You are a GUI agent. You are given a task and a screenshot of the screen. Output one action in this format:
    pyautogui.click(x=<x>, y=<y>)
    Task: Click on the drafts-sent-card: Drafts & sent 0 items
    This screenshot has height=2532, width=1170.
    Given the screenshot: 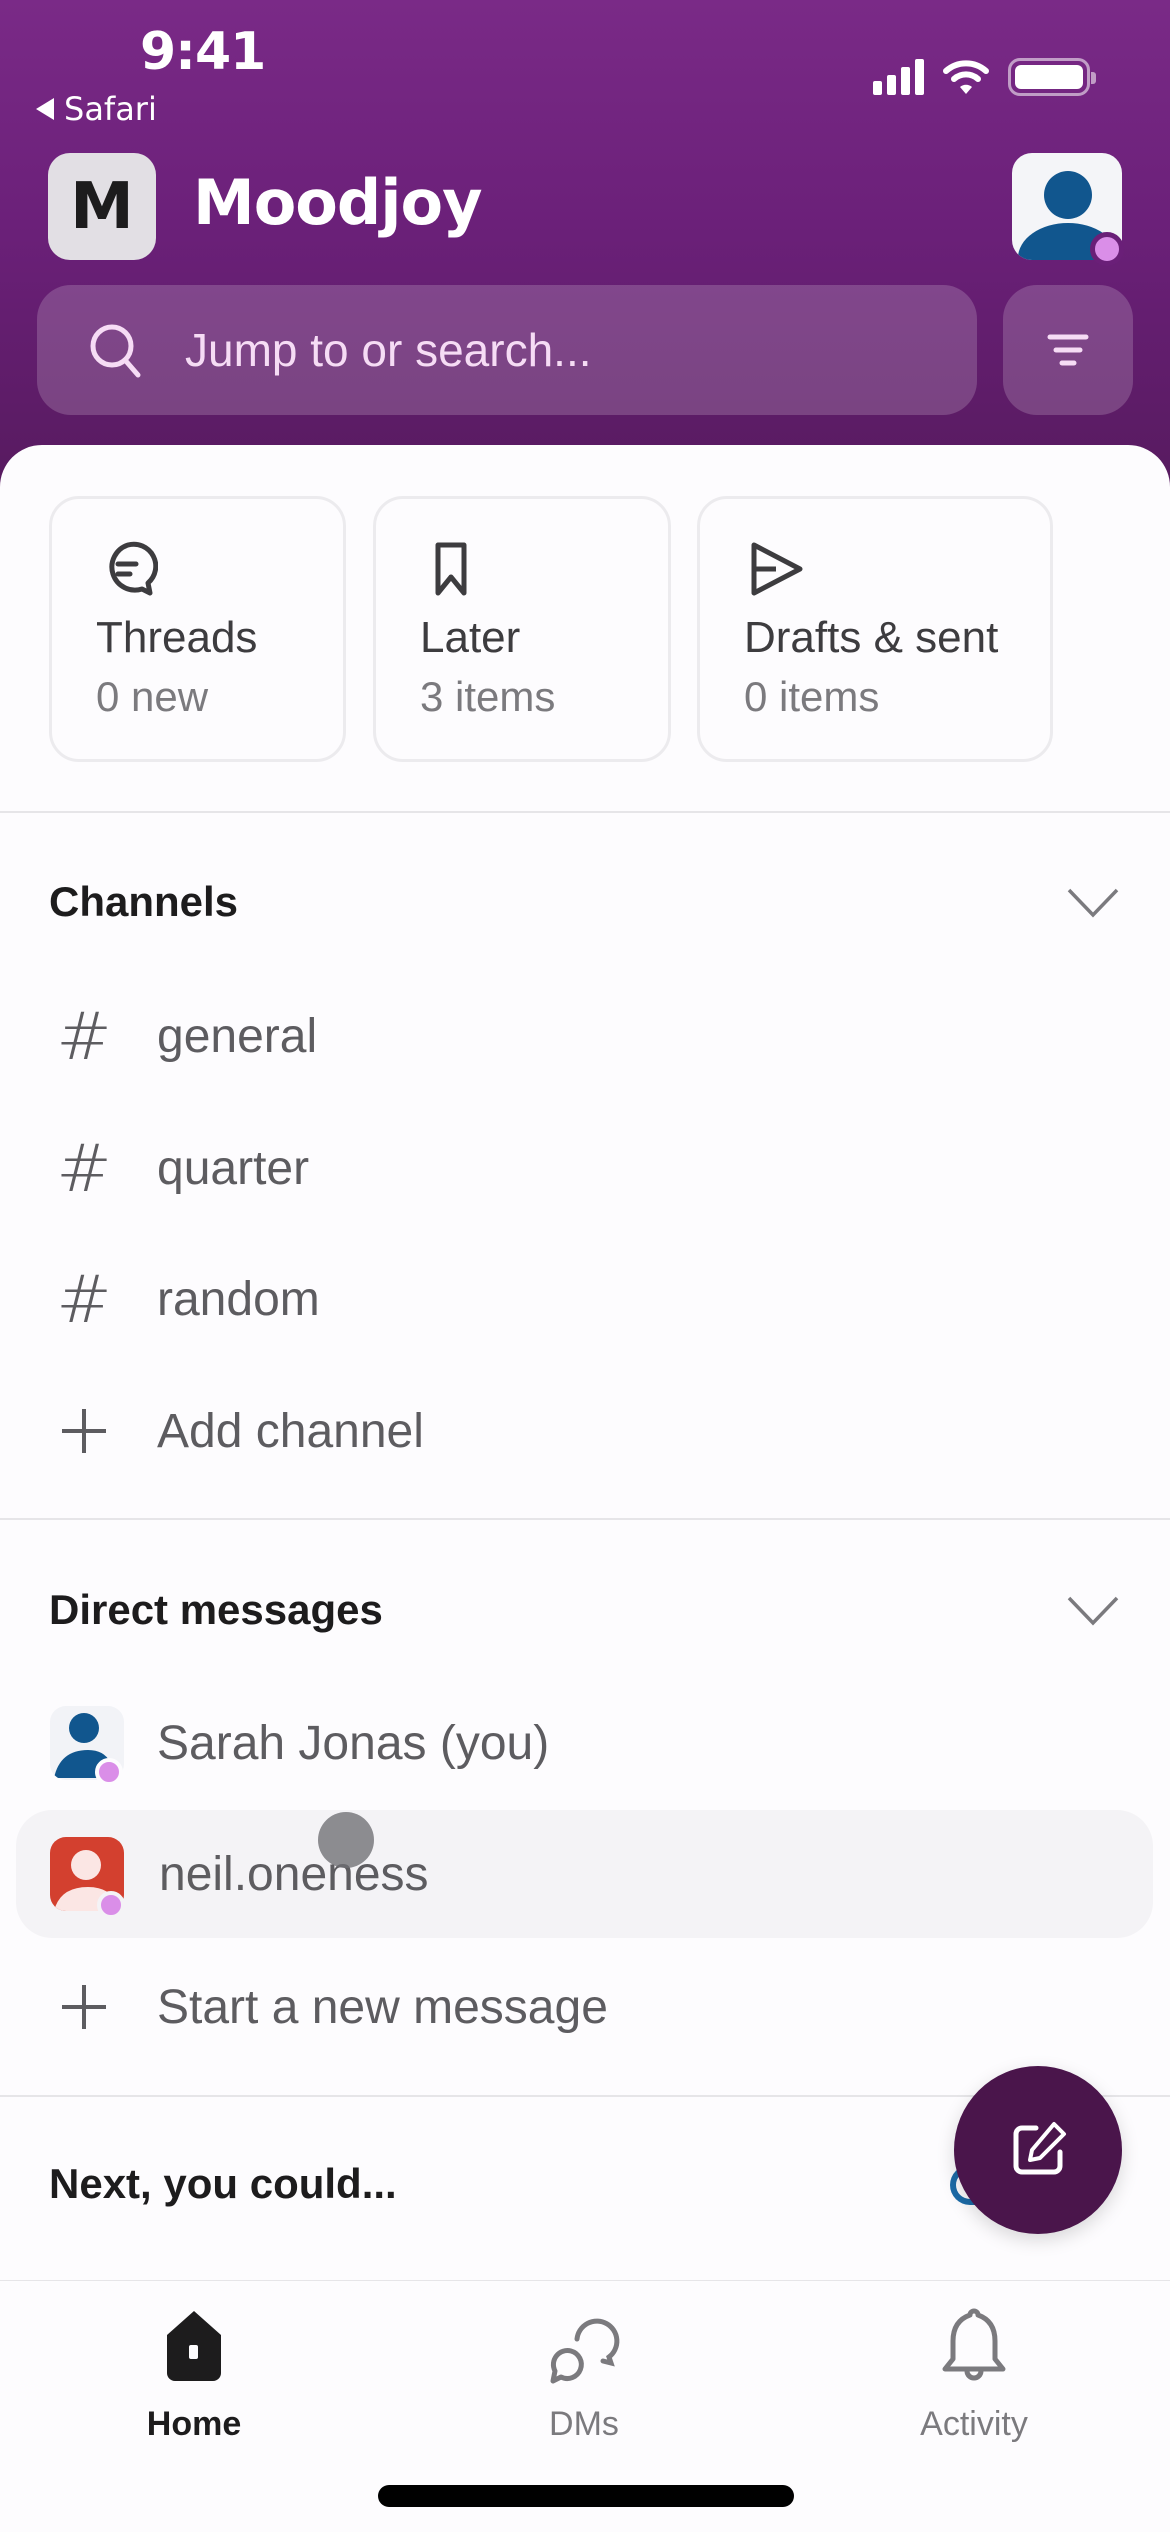 What is the action you would take?
    pyautogui.click(x=875, y=629)
    